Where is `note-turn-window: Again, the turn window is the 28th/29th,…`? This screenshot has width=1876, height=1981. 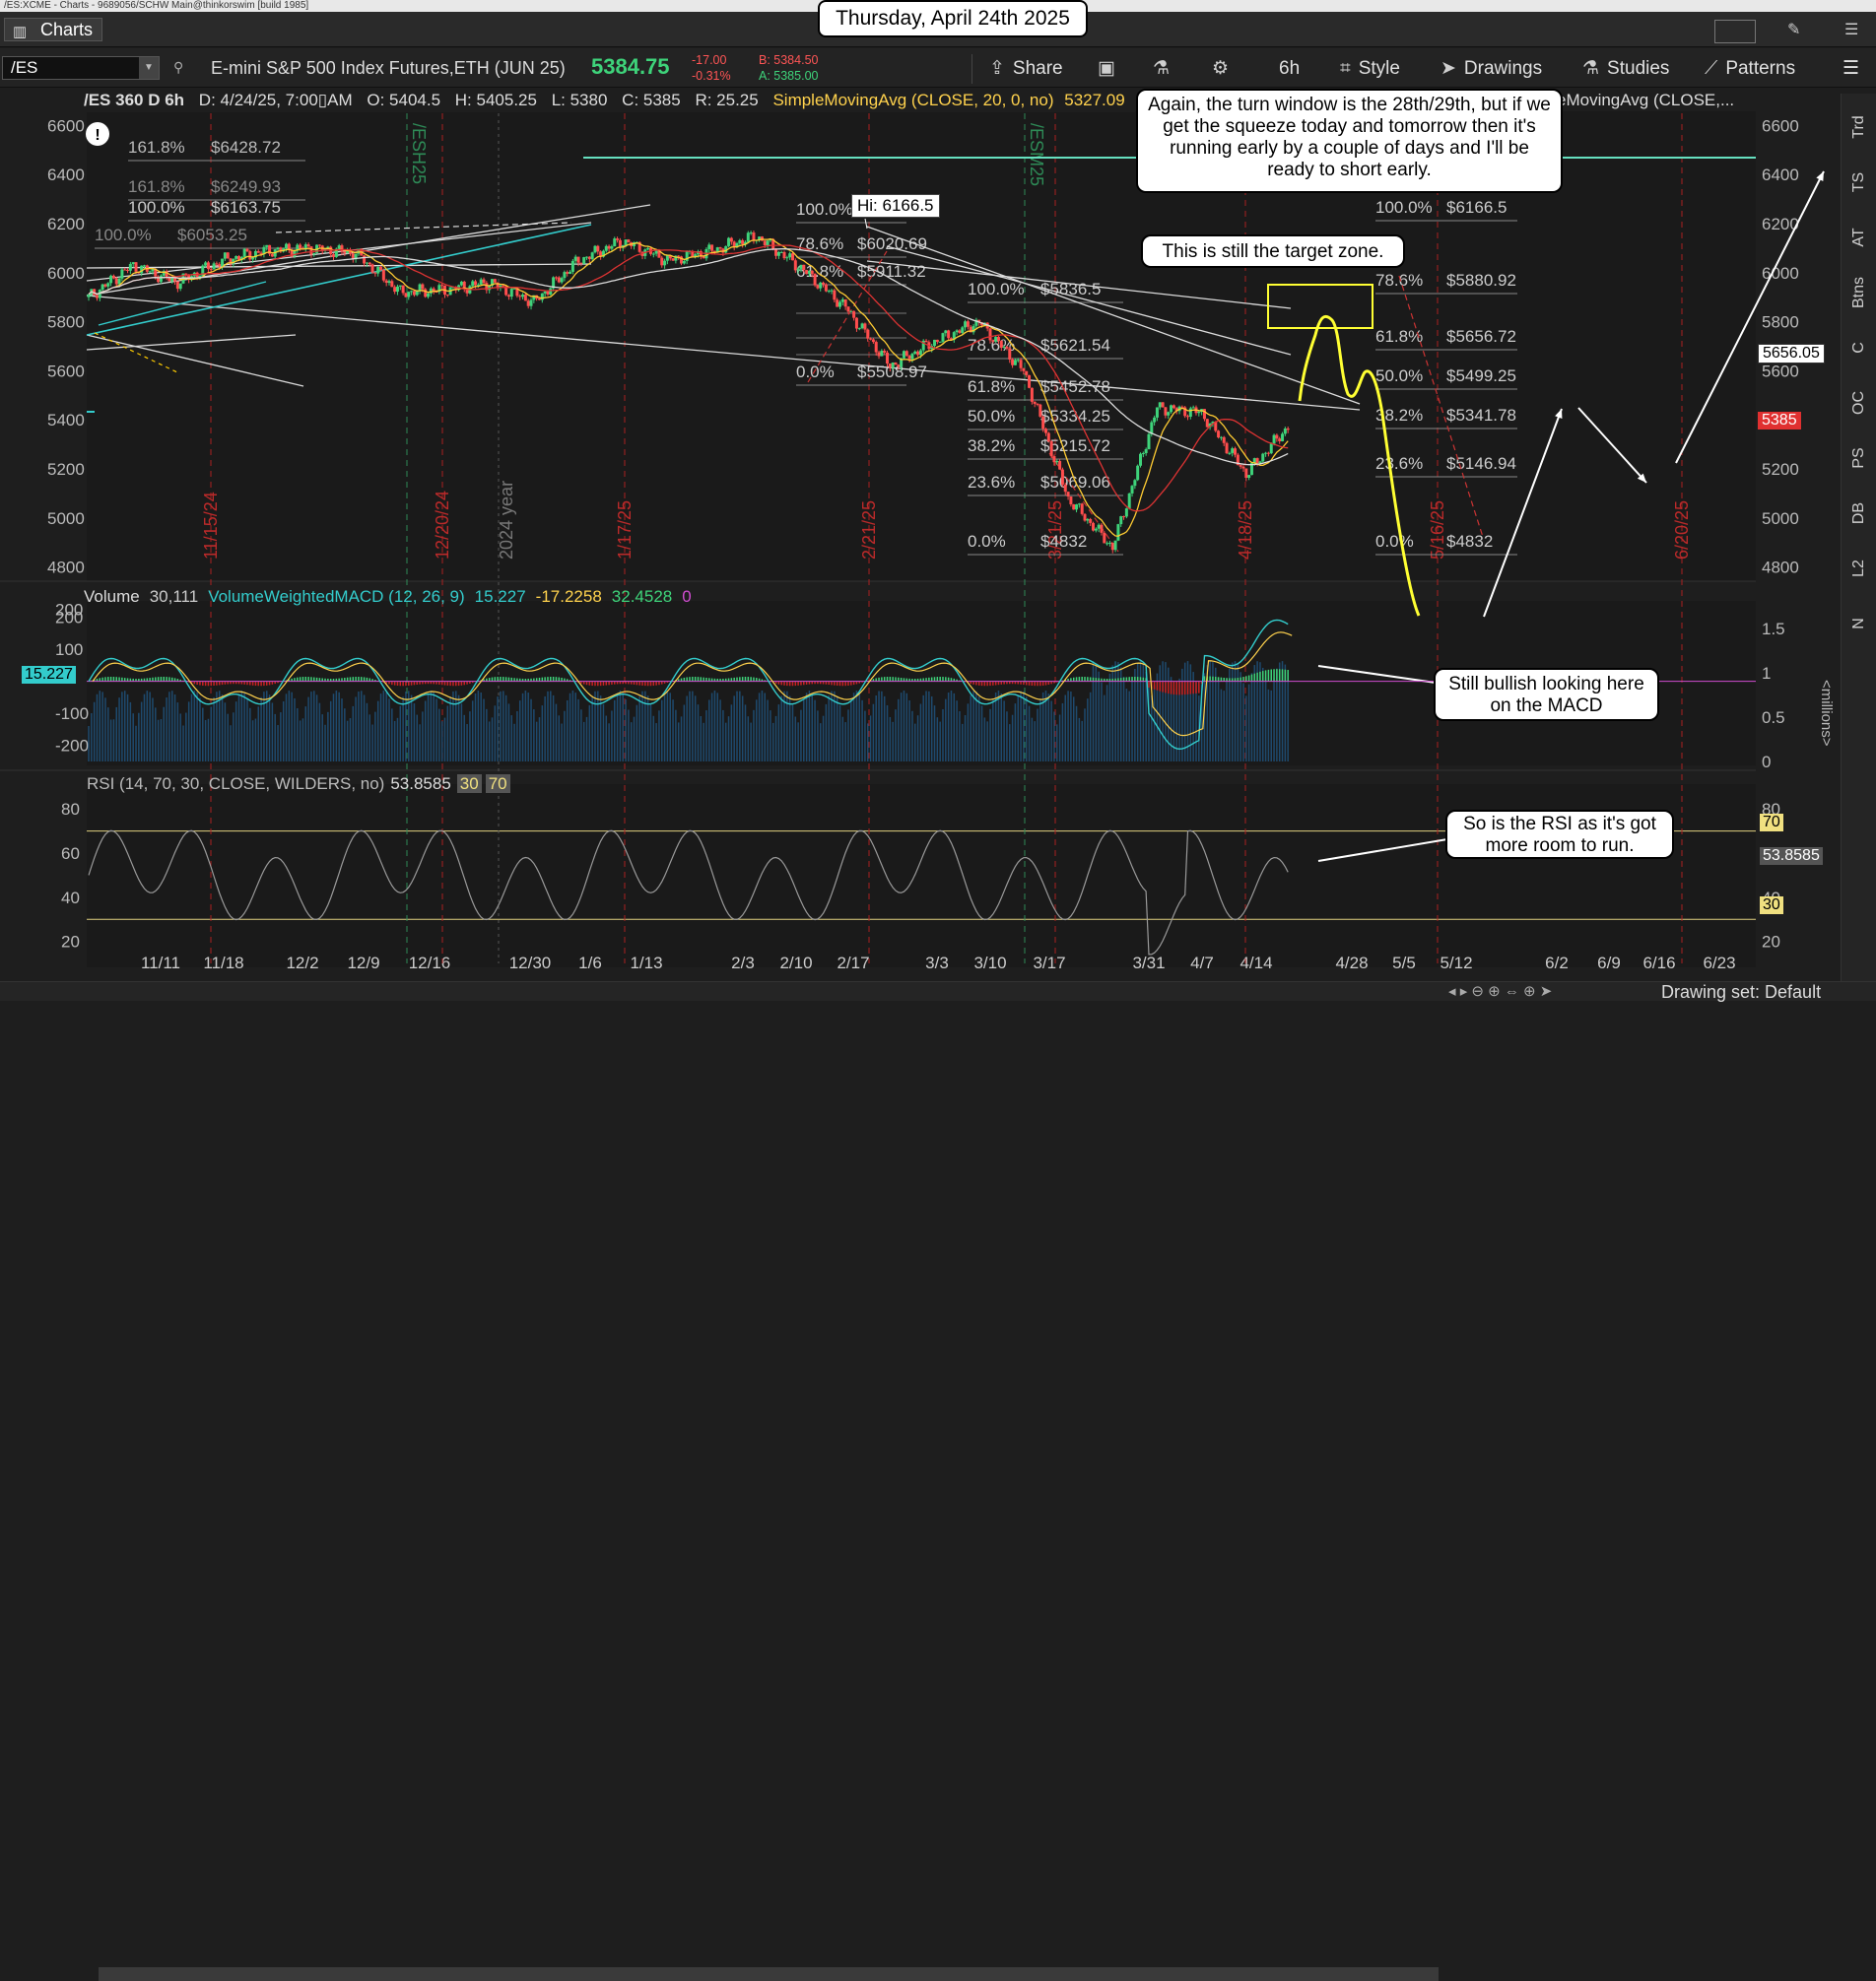
note-turn-window: Again, the turn window is the 28th/29th,… is located at coordinates (1350, 141).